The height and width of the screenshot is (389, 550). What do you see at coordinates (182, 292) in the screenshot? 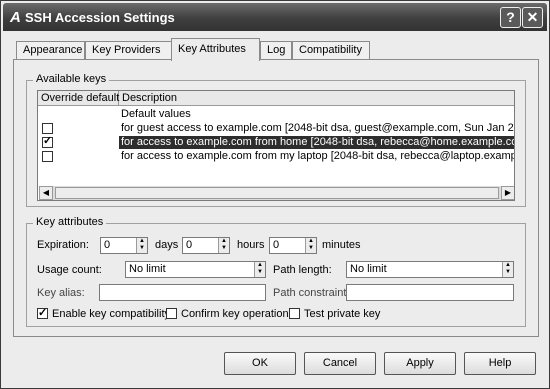
I see `key-alias-input` at bounding box center [182, 292].